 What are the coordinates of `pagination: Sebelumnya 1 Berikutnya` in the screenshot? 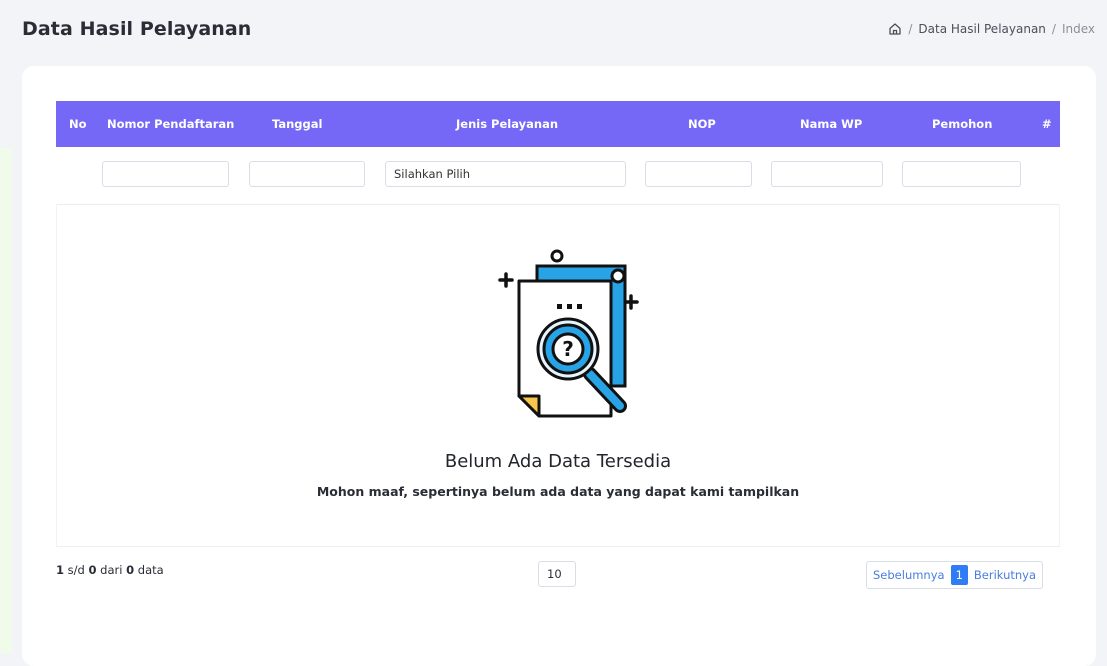 It's located at (955, 575).